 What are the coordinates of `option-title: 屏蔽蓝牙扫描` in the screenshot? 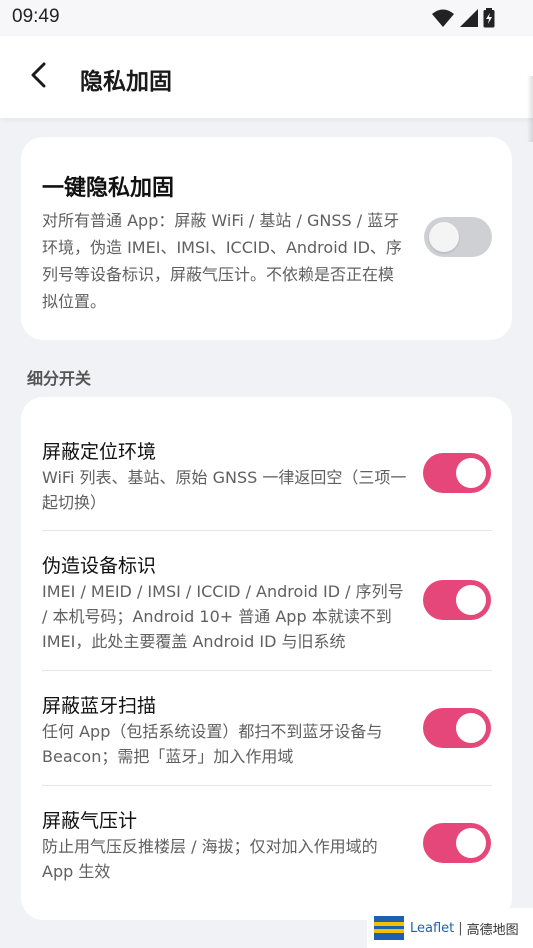 It's located at (99, 706).